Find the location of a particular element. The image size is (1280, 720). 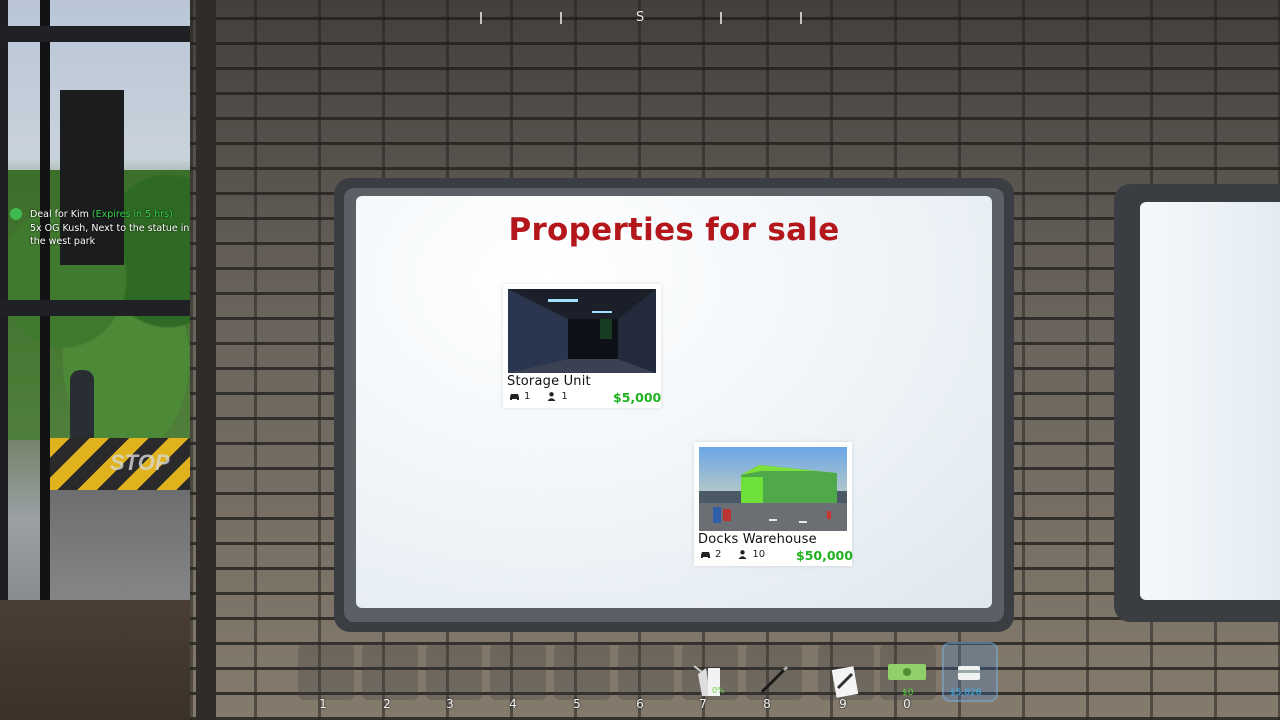

listing-meta: 1 1 is located at coordinates (538, 396).